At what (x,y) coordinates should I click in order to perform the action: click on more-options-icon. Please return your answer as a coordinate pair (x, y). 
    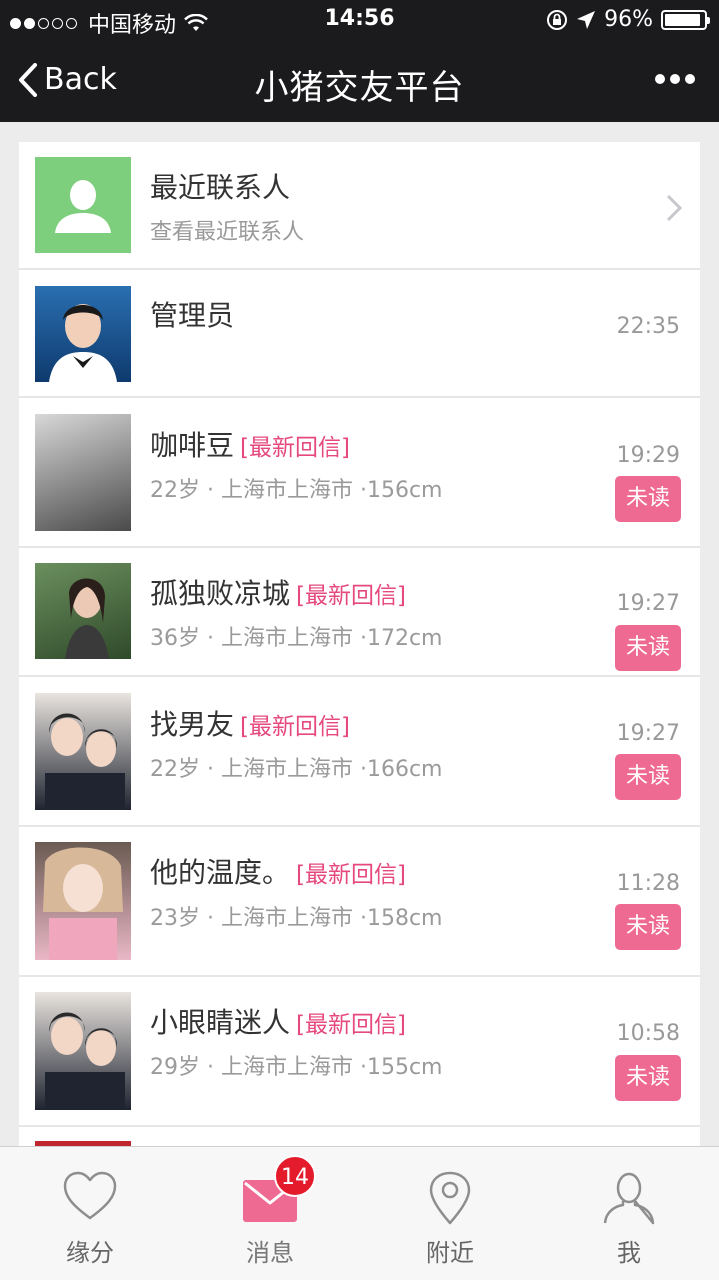
    Looking at the image, I should click on (672, 79).